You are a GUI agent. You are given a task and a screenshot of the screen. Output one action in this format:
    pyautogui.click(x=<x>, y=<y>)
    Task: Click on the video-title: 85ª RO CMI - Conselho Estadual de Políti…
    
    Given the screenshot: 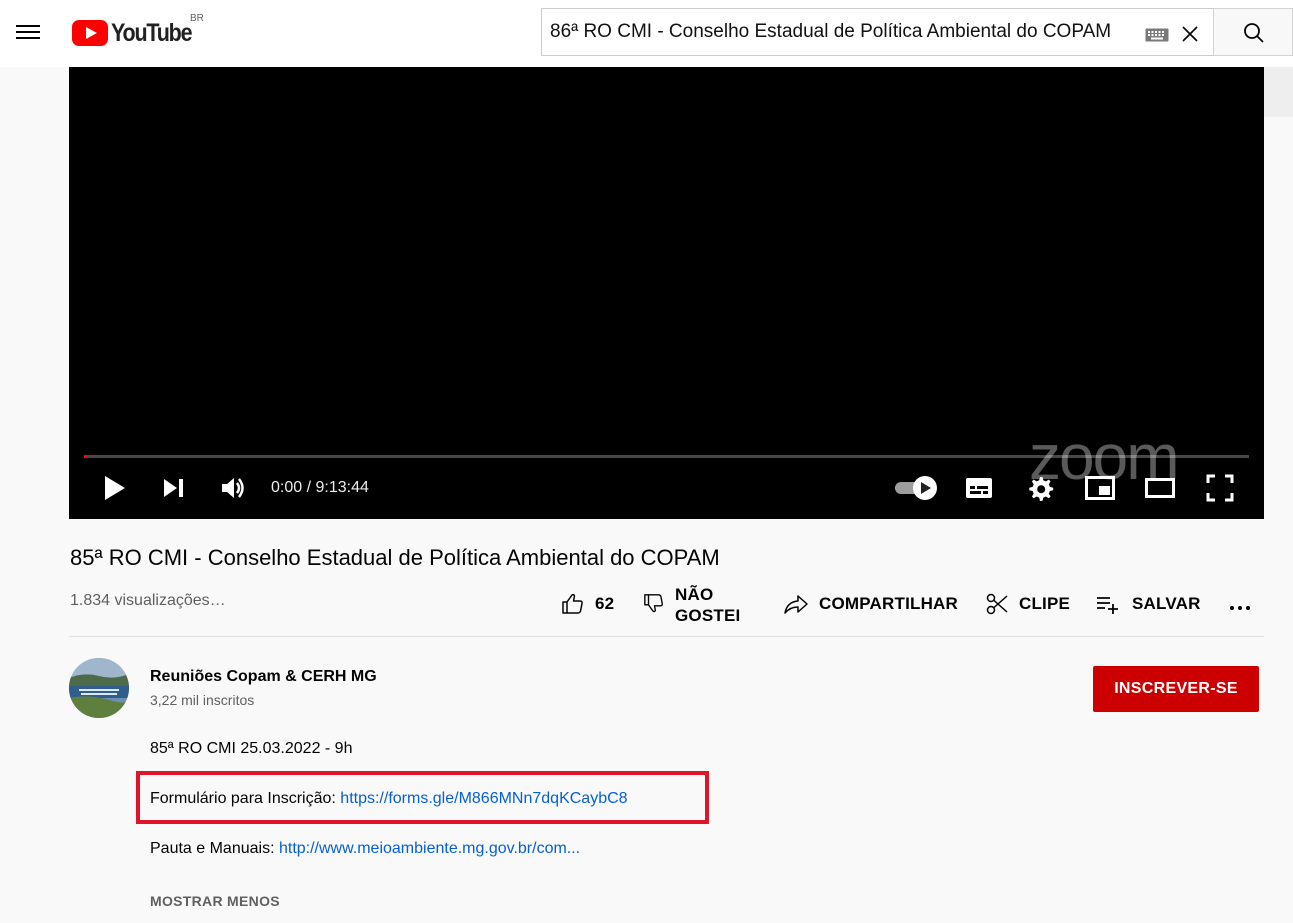 What is the action you would take?
    pyautogui.click(x=395, y=557)
    